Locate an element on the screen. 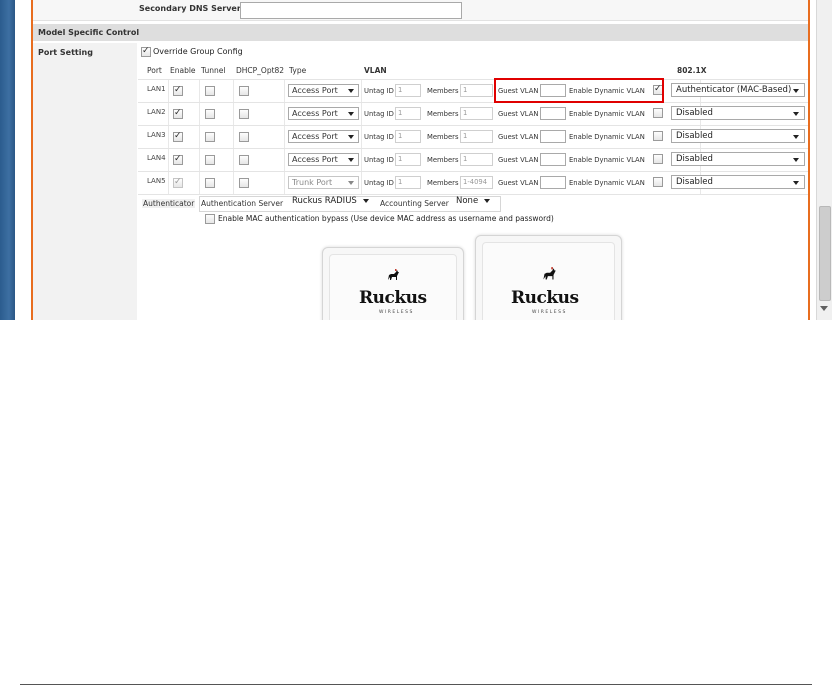 This screenshot has width=832, height=685. access-point-image-right: Ruckus WIRELESS is located at coordinates (548, 277).